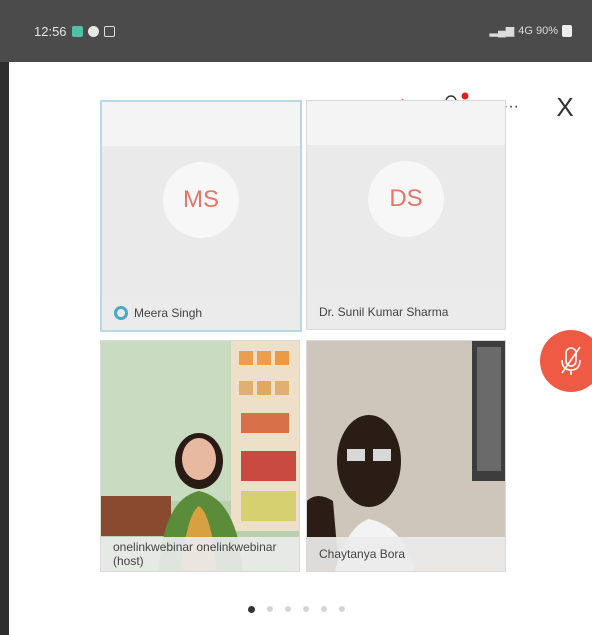  Describe the element at coordinates (201, 200) in the screenshot. I see `avatar: MS` at that location.